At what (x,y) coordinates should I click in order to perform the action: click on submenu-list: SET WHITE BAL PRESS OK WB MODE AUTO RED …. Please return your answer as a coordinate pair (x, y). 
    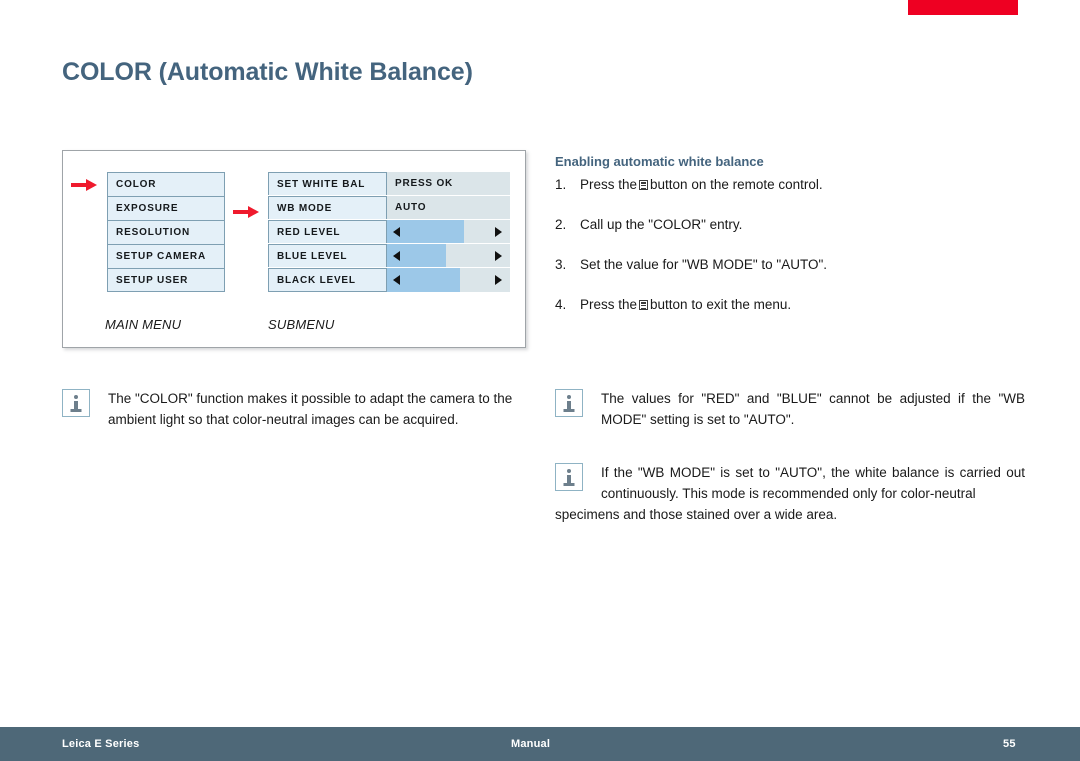
    Looking at the image, I should click on (389, 232).